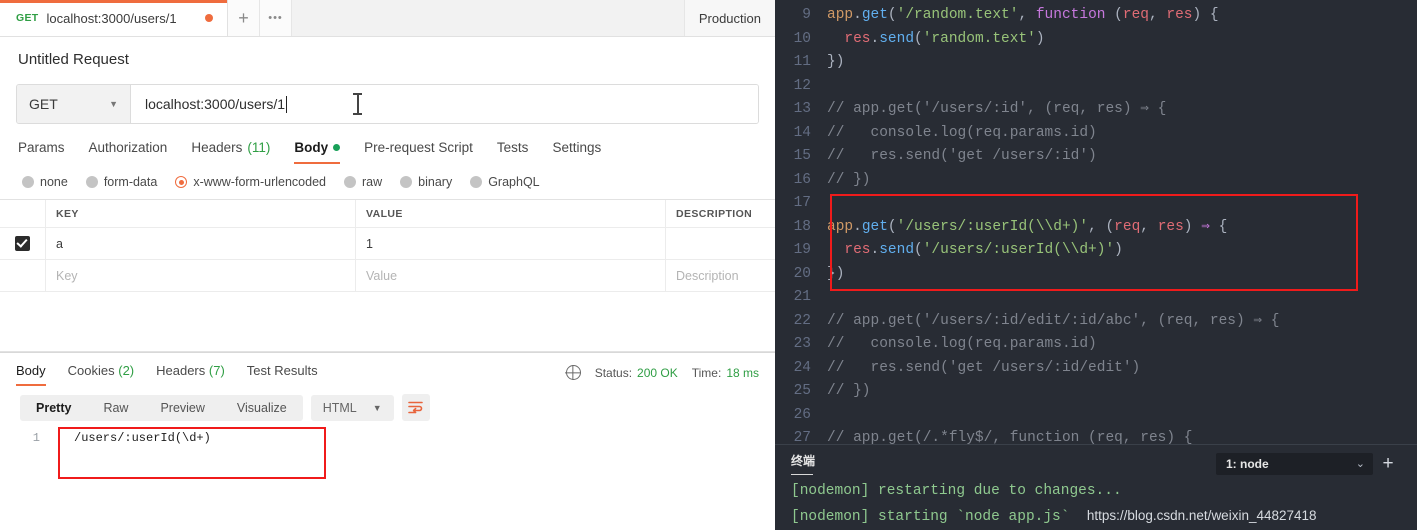 The height and width of the screenshot is (530, 1417). Describe the element at coordinates (317, 152) in the screenshot. I see `tab-body: Body` at that location.